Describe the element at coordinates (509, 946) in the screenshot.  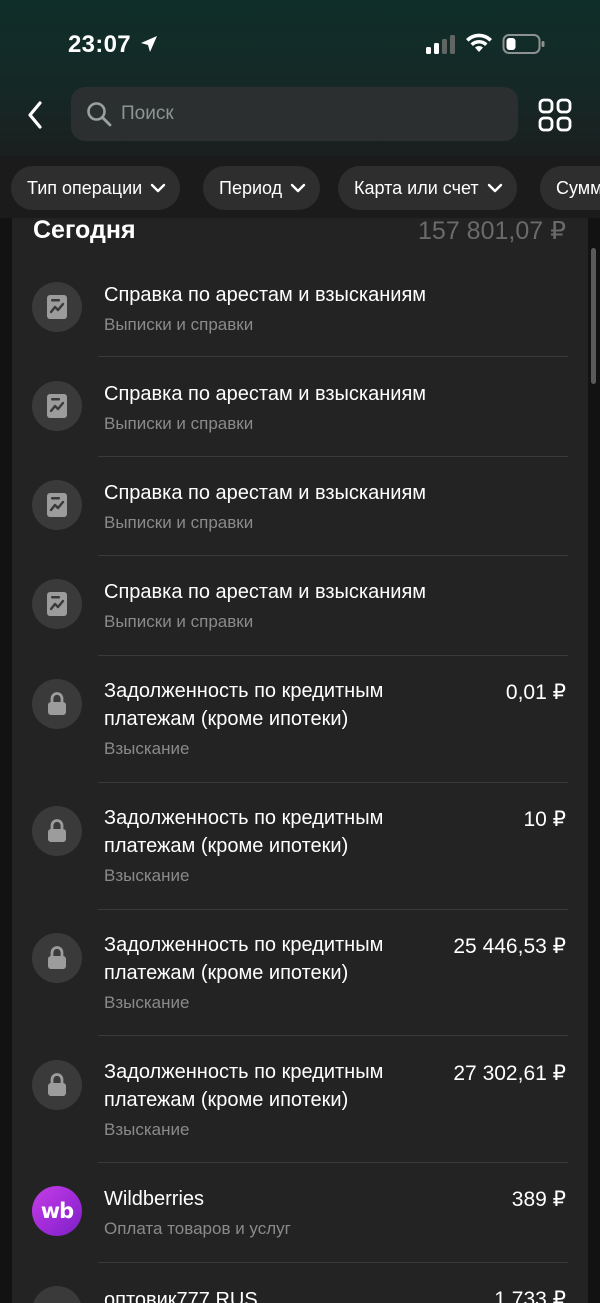
I see `operation-amount: 25 446,53 ₽` at that location.